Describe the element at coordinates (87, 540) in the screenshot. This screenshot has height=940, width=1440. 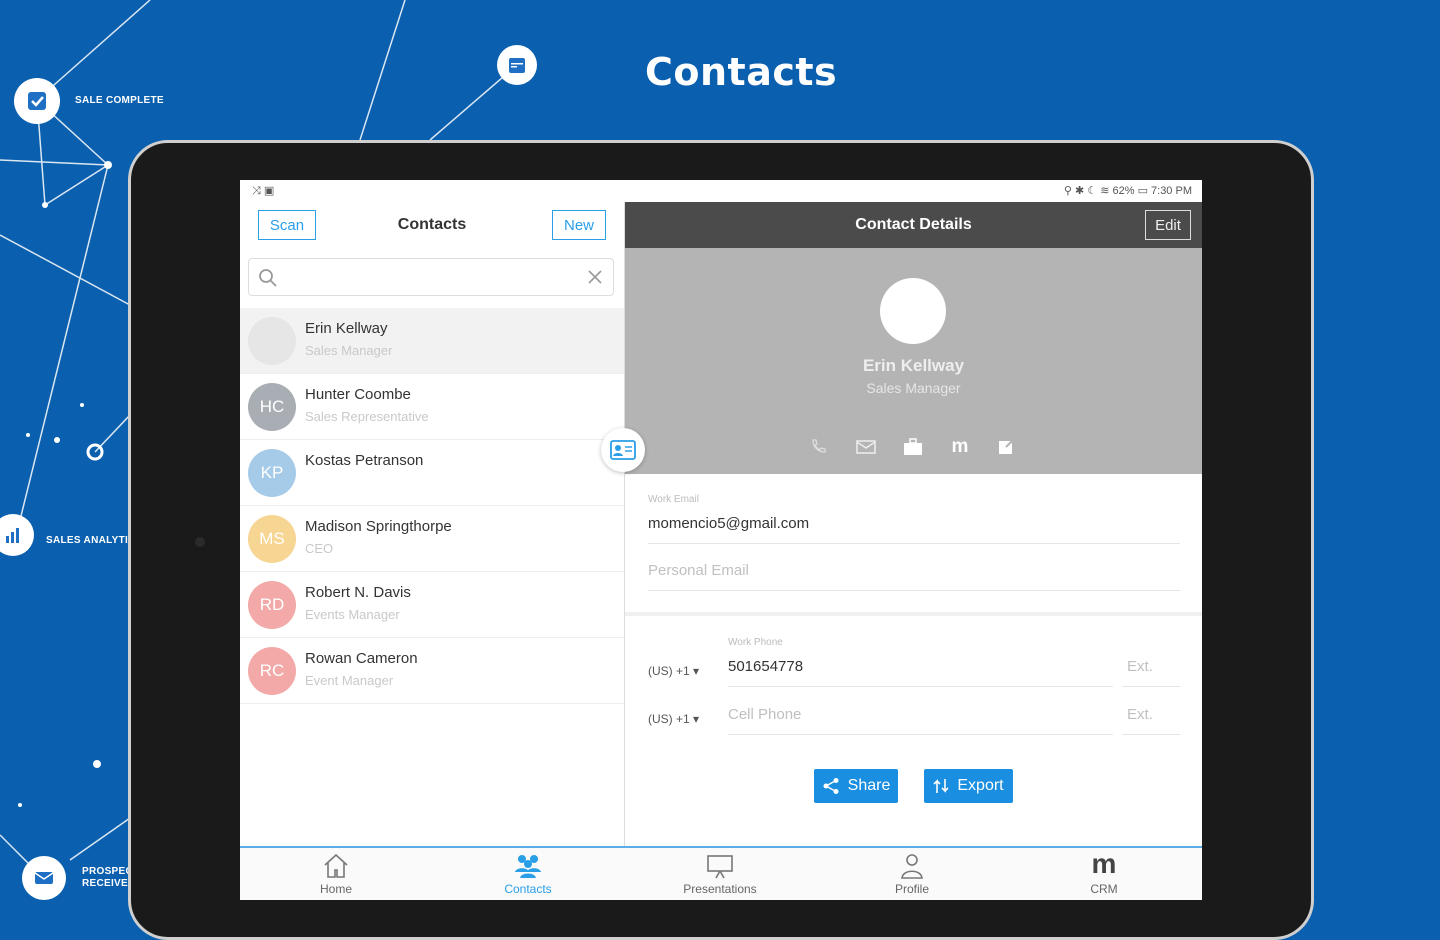
I see `sales-analytics-label: SALES ANALYTI` at that location.